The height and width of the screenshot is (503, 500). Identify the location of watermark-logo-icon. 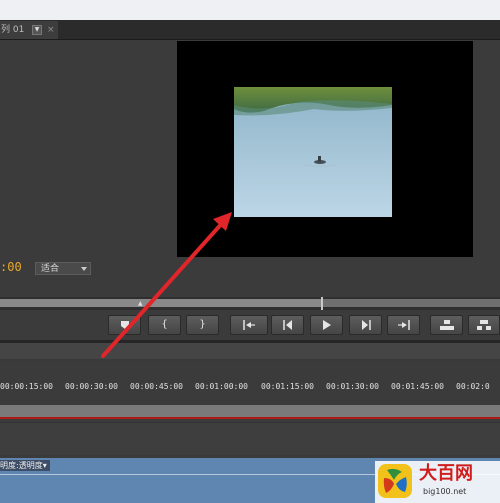
(395, 481).